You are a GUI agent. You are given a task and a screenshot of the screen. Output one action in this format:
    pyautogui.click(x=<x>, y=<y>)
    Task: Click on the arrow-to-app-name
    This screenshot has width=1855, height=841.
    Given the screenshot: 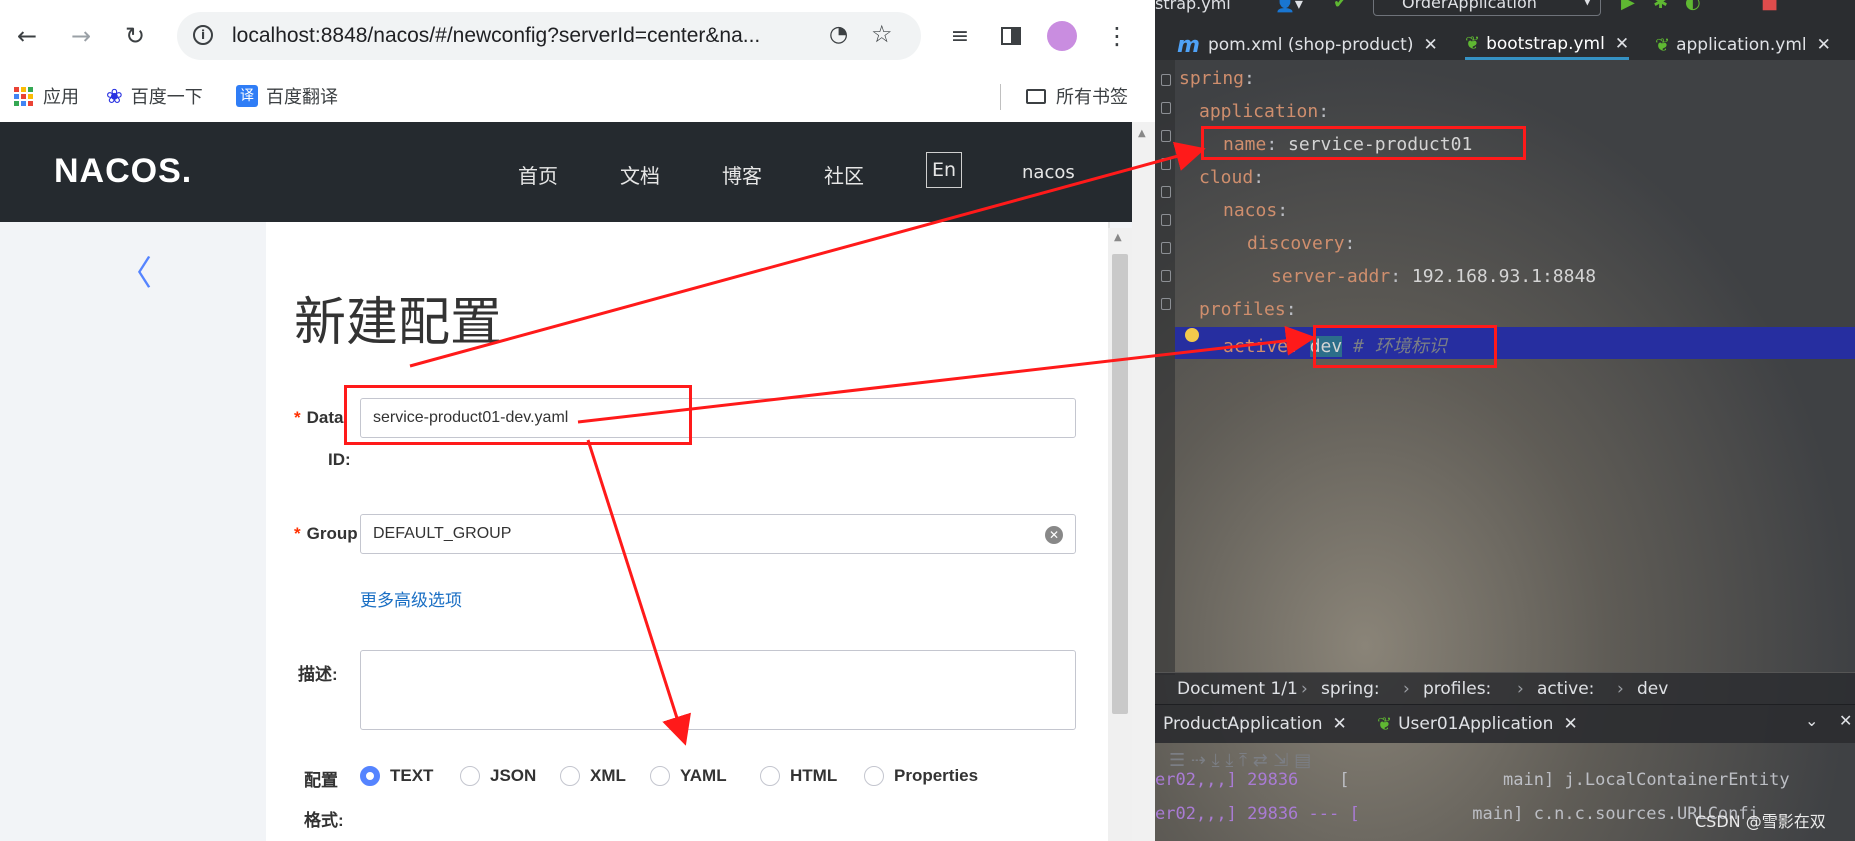 What is the action you would take?
    pyautogui.click(x=807, y=254)
    